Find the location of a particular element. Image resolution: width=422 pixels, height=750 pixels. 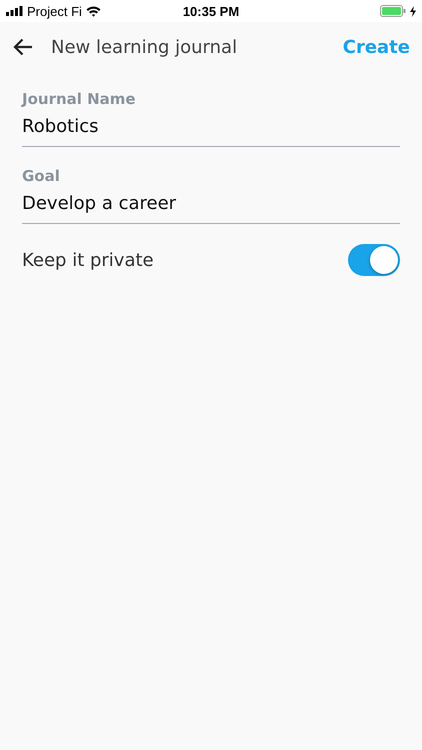

battery-icon is located at coordinates (393, 11).